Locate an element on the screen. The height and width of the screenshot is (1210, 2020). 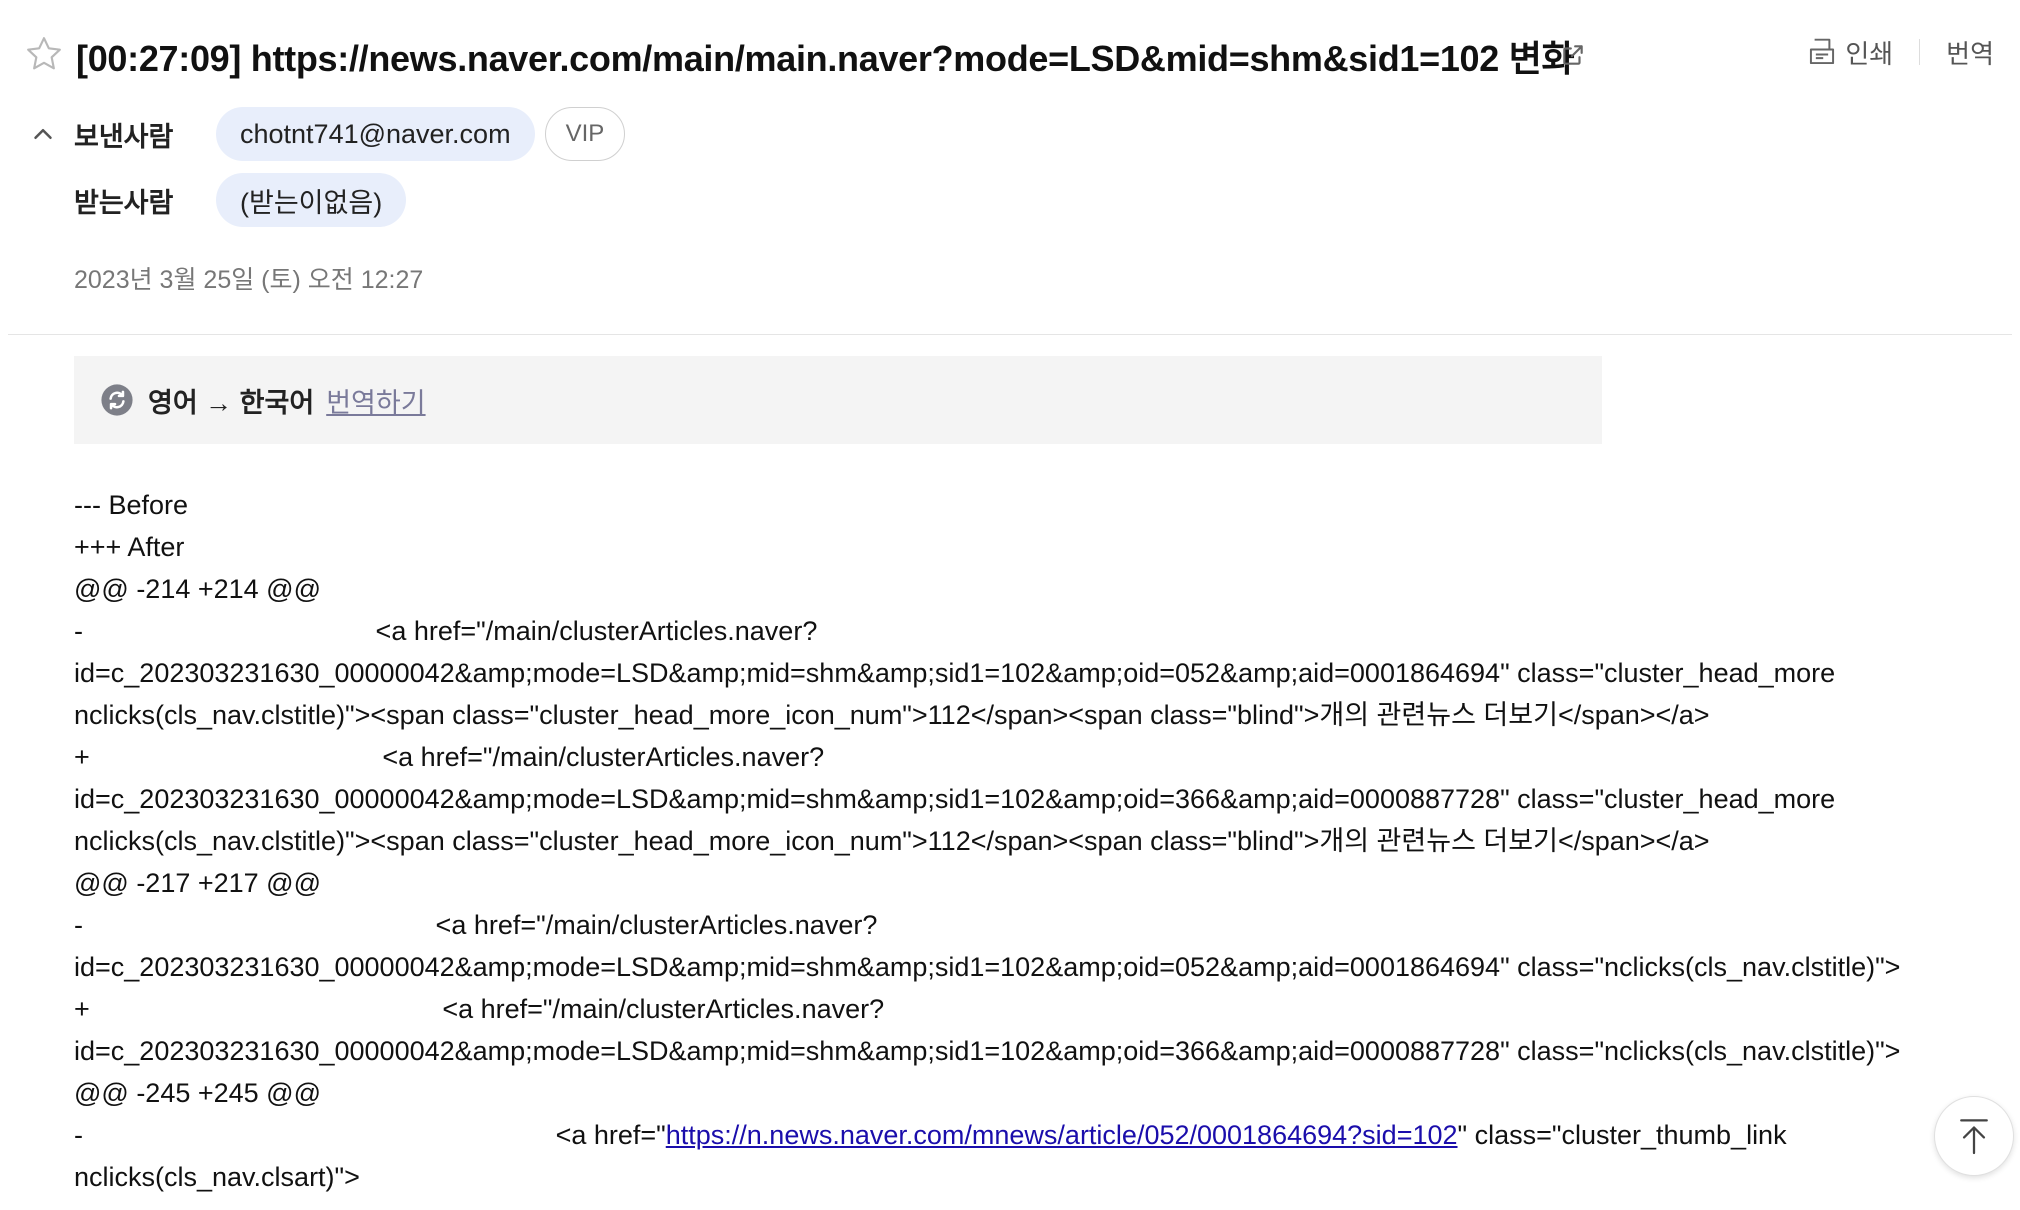
sender-email-chip: chotnt741@naver.com is located at coordinates (375, 134).